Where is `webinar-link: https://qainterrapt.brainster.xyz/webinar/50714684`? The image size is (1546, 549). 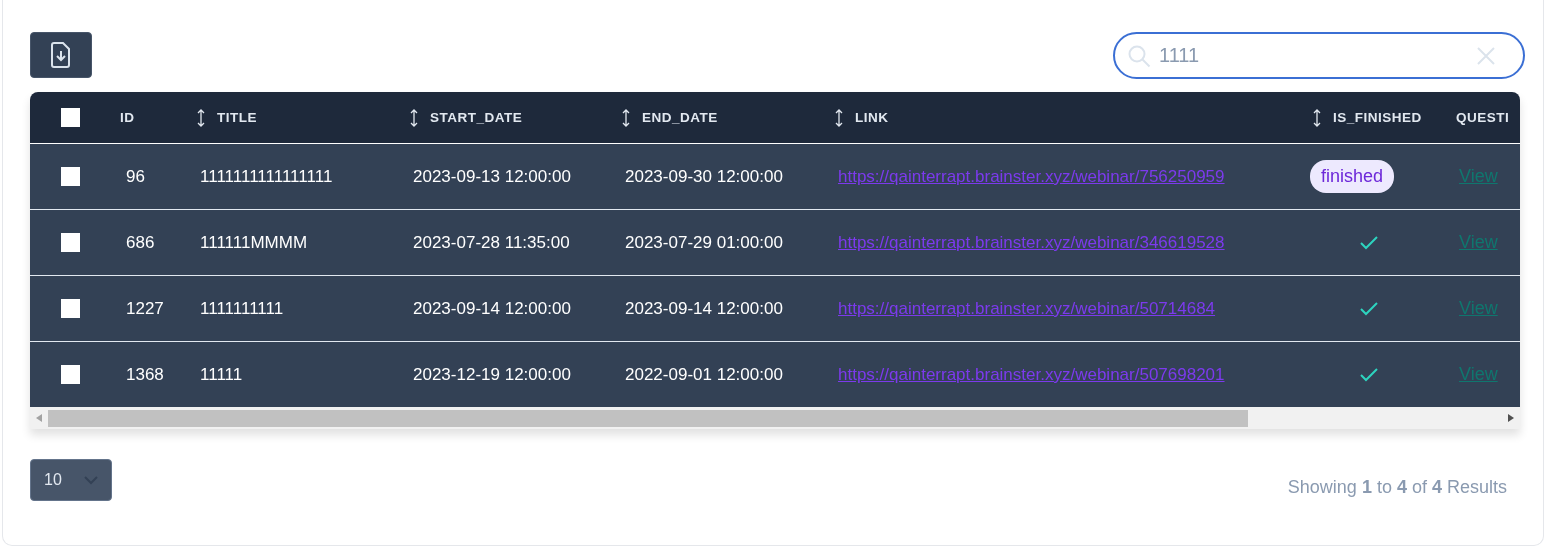
webinar-link: https://qainterrapt.brainster.xyz/webinar/50714684 is located at coordinates (1027, 308).